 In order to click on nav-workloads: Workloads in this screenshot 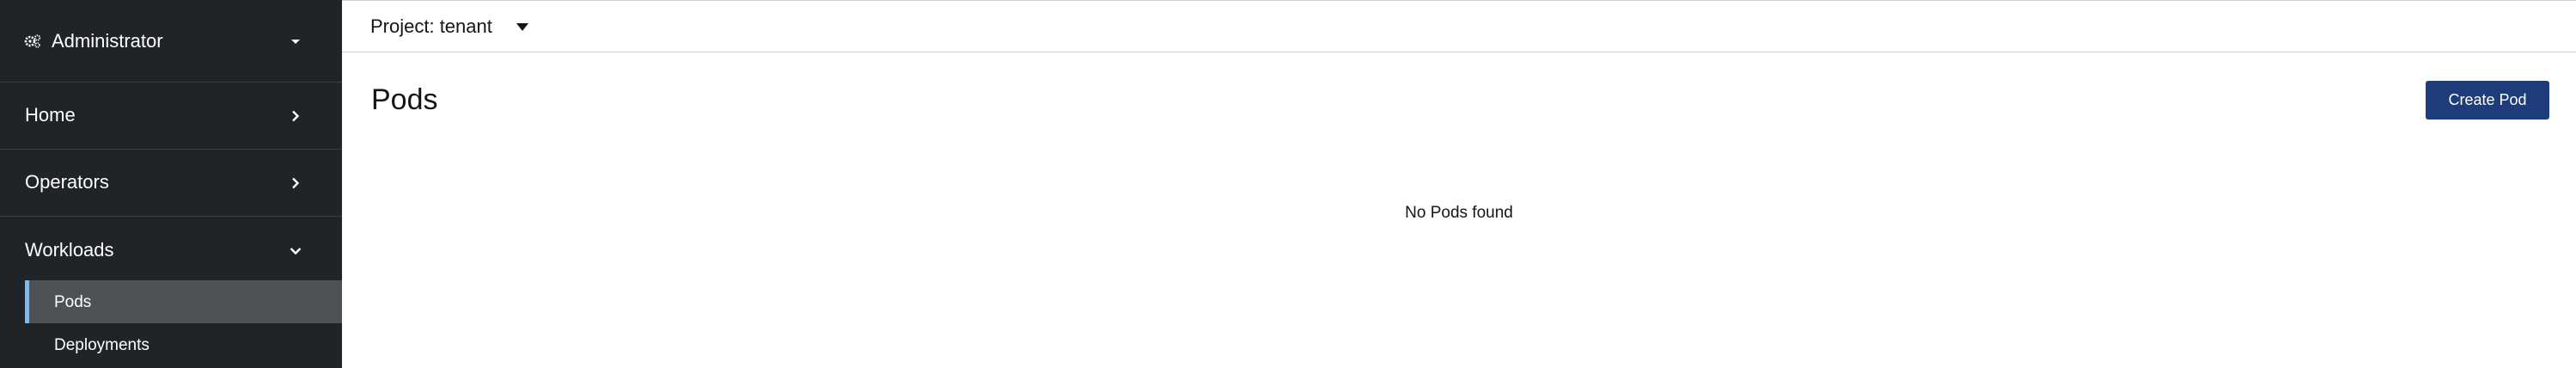, I will do `click(171, 250)`.